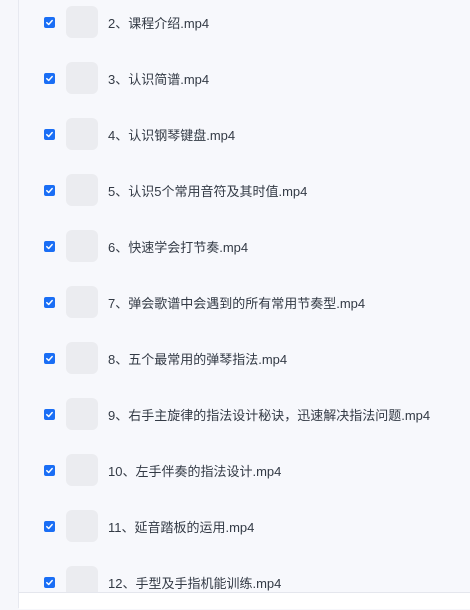 The height and width of the screenshot is (610, 470). What do you see at coordinates (159, 79) in the screenshot?
I see `file-name: 3、认识简谱.mp4` at bounding box center [159, 79].